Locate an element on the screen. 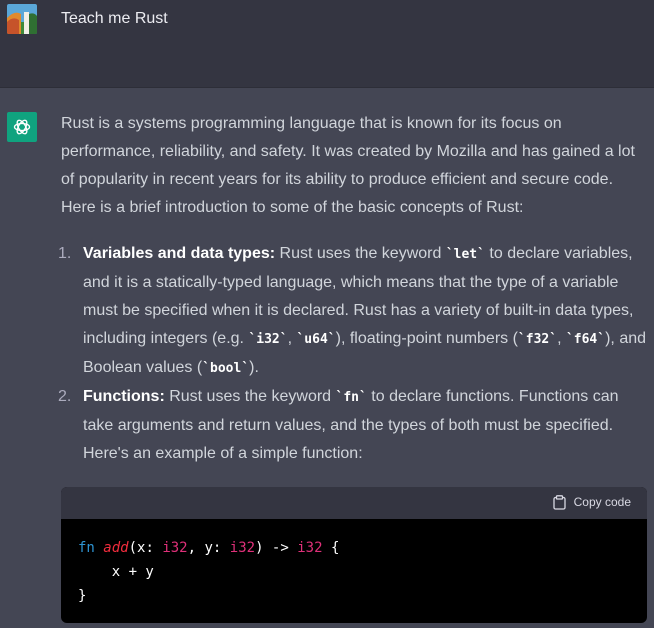 The height and width of the screenshot is (628, 654). inline-code: `i32` is located at coordinates (268, 339).